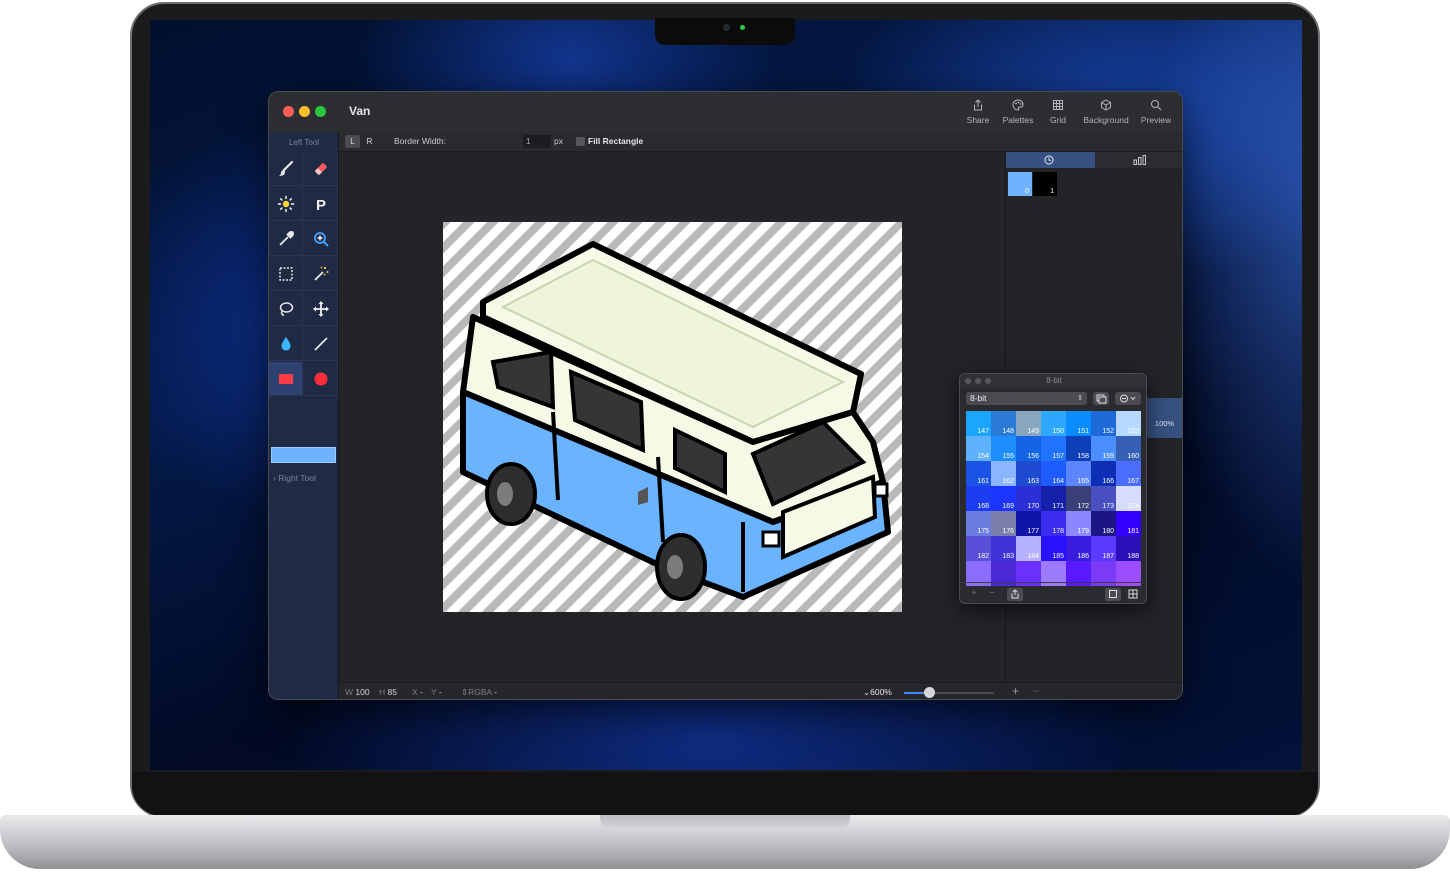 This screenshot has width=1450, height=875. I want to click on palette-swatch: 167, so click(1128, 473).